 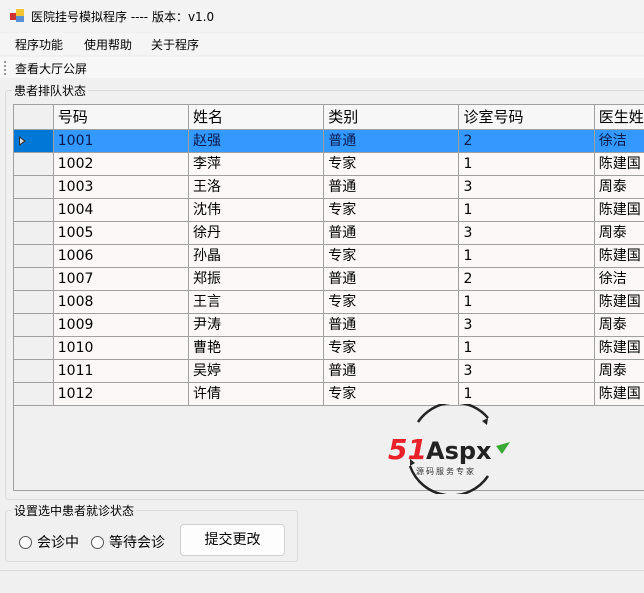 I want to click on cell-number: 1006, so click(x=121, y=256).